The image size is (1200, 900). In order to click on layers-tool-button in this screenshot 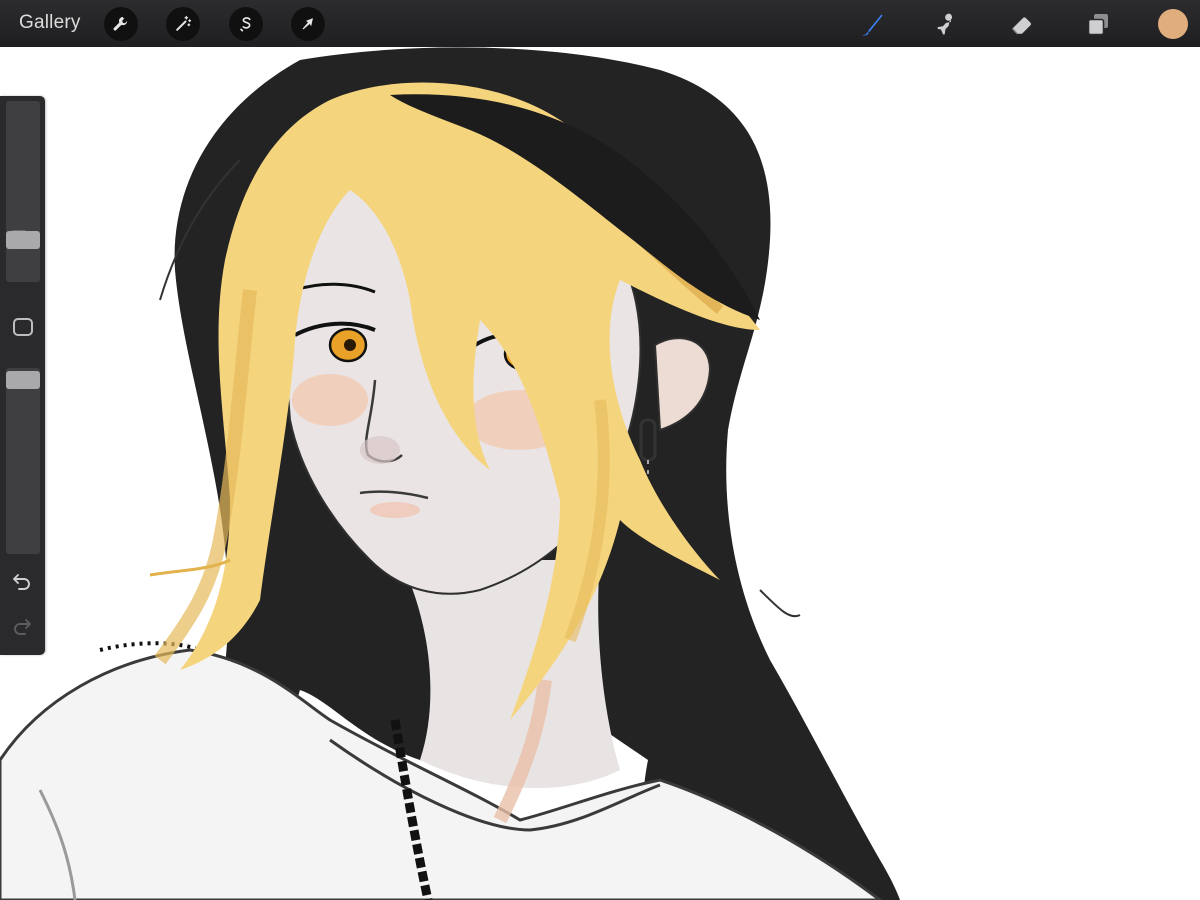, I will do `click(1098, 24)`.